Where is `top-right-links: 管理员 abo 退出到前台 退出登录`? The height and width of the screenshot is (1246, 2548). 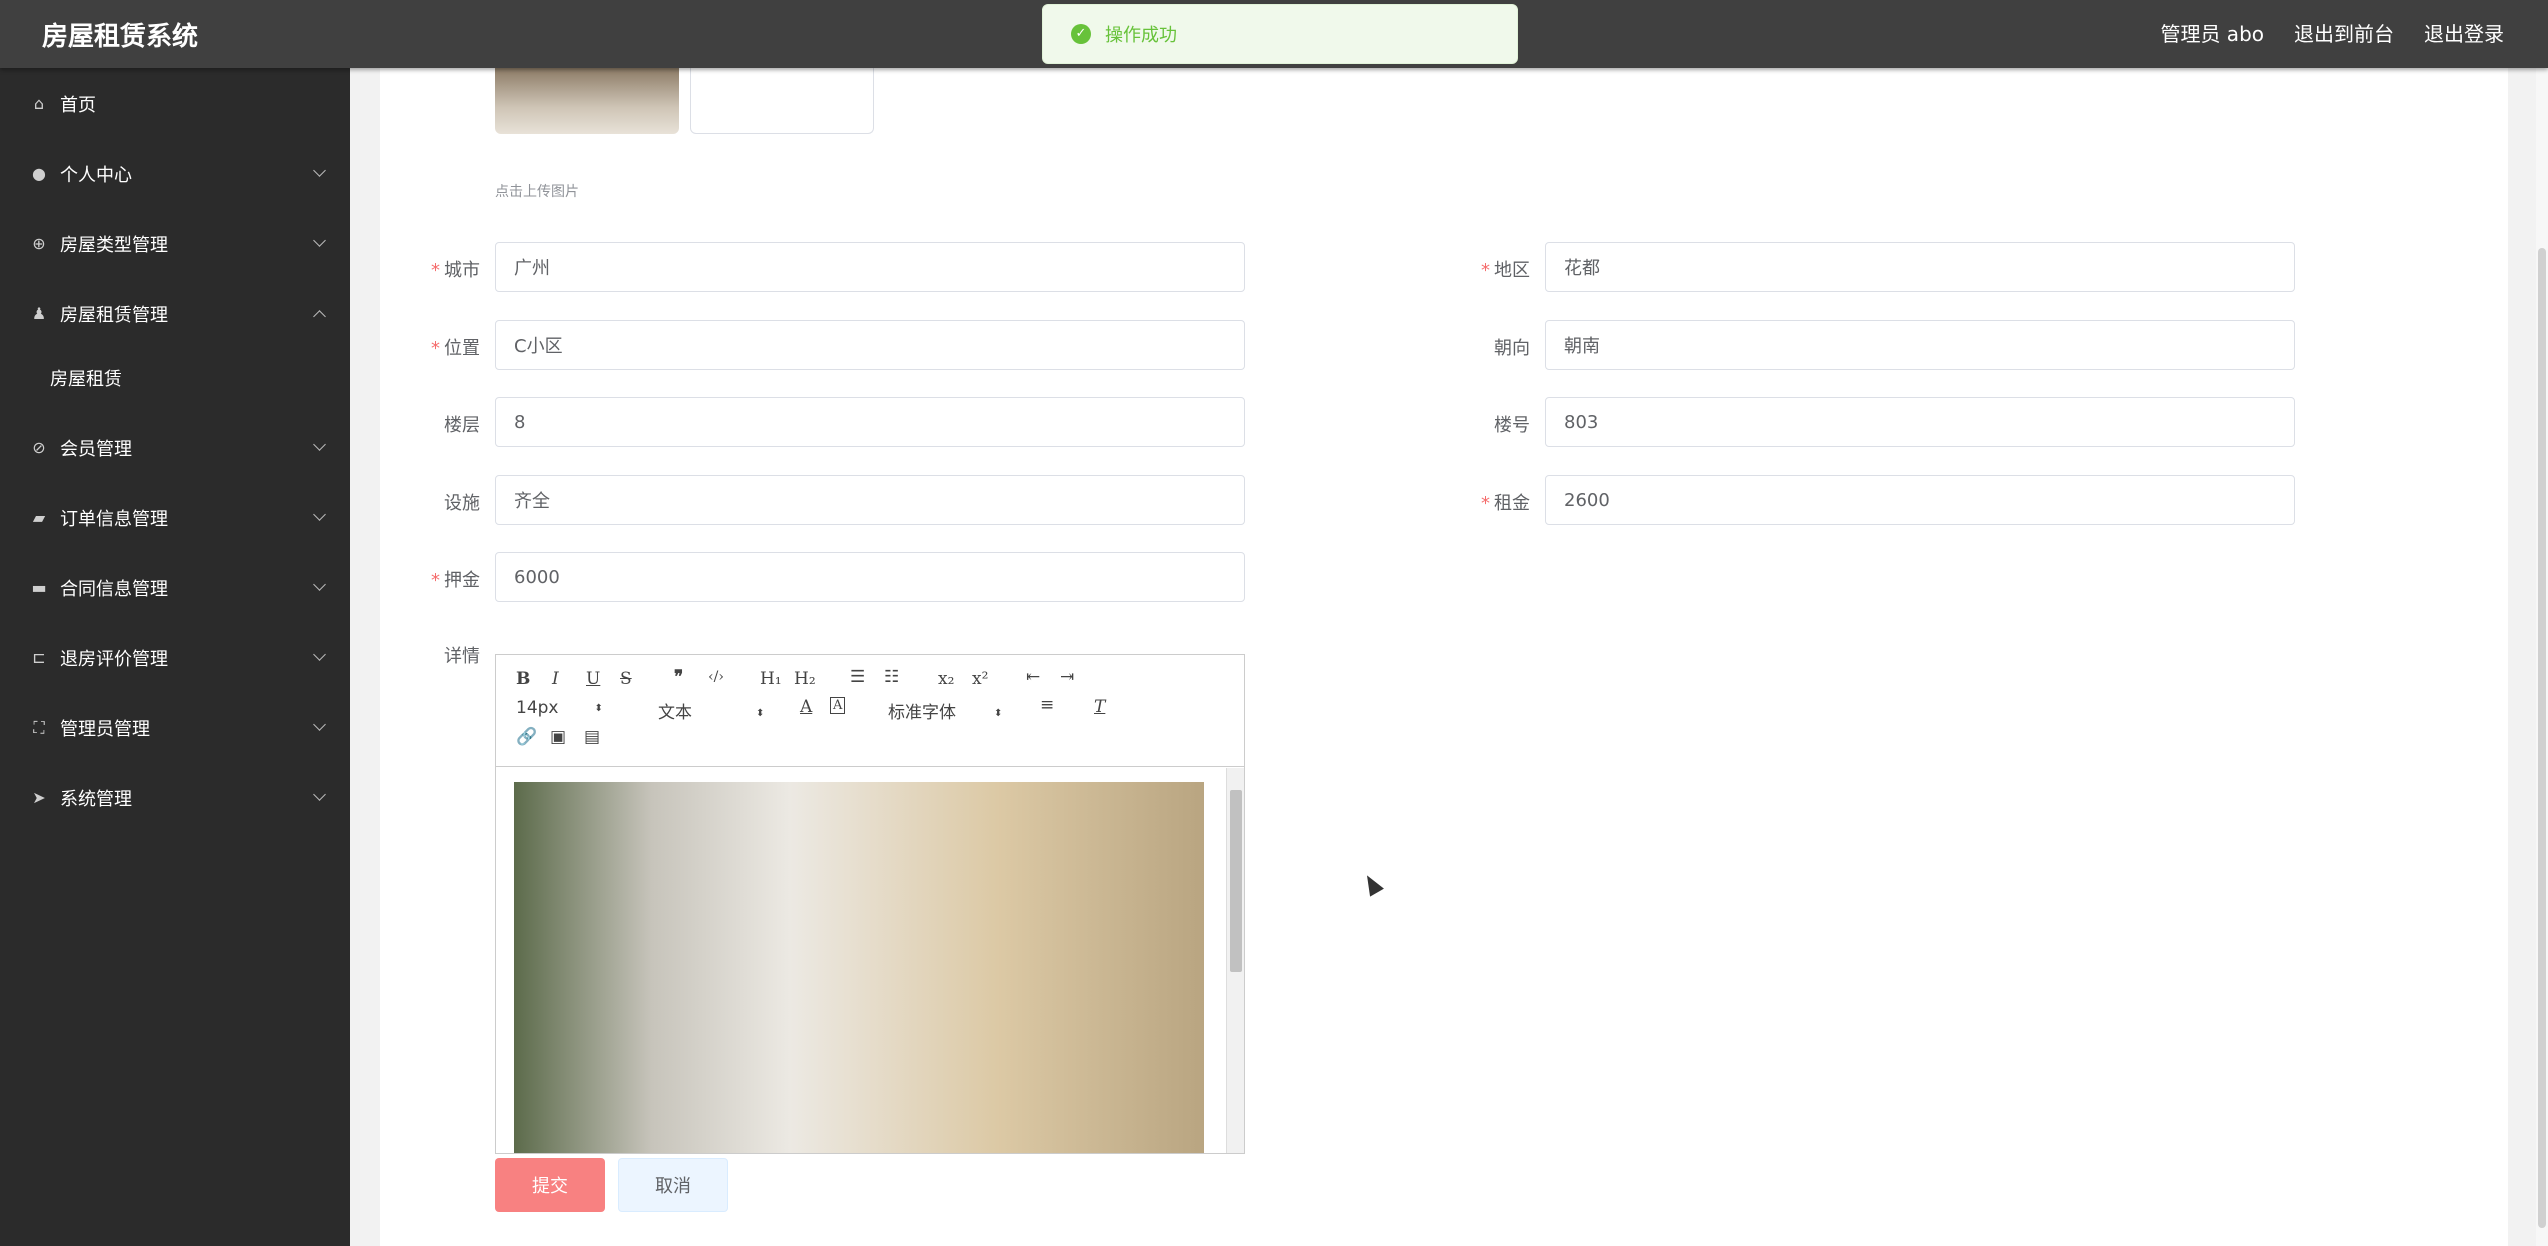 top-right-links: 管理员 abo 退出到前台 退出登录 is located at coordinates (2332, 32).